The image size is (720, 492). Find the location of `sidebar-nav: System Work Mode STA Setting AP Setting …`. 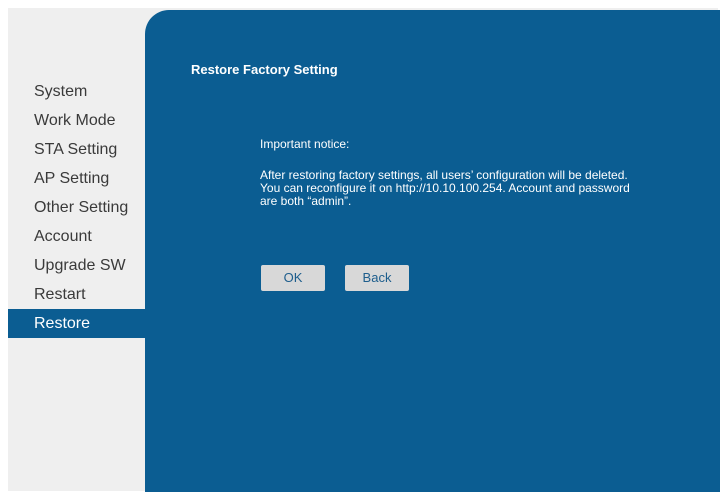

sidebar-nav: System Work Mode STA Setting AP Setting … is located at coordinates (76, 207).